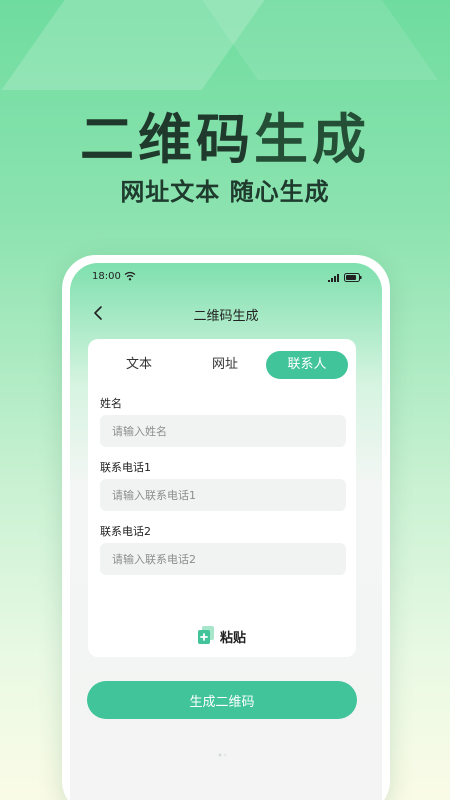 The image size is (450, 800). I want to click on tab-contact: 联系人, so click(307, 365).